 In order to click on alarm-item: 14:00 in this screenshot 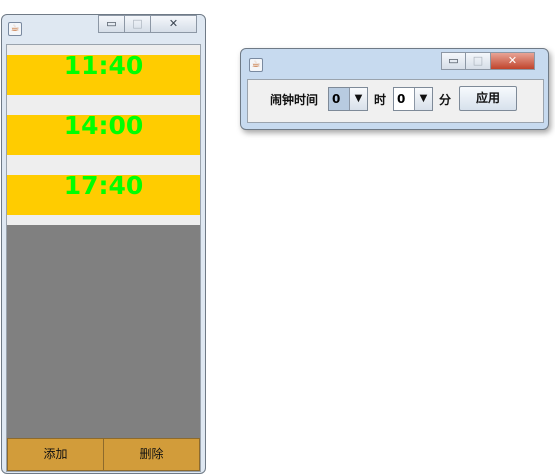, I will do `click(103, 134)`.